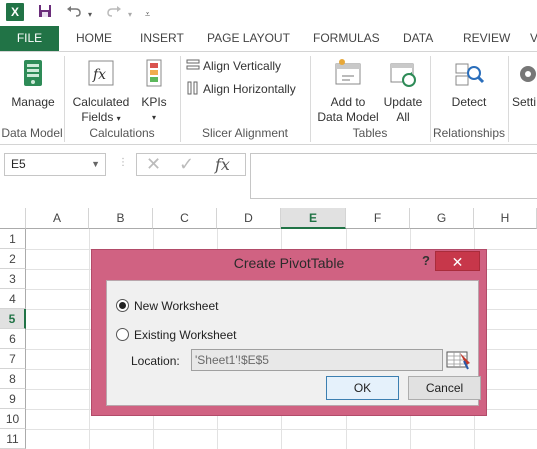 This screenshot has width=537, height=449. Describe the element at coordinates (121, 218) in the screenshot. I see `column-header: B` at that location.